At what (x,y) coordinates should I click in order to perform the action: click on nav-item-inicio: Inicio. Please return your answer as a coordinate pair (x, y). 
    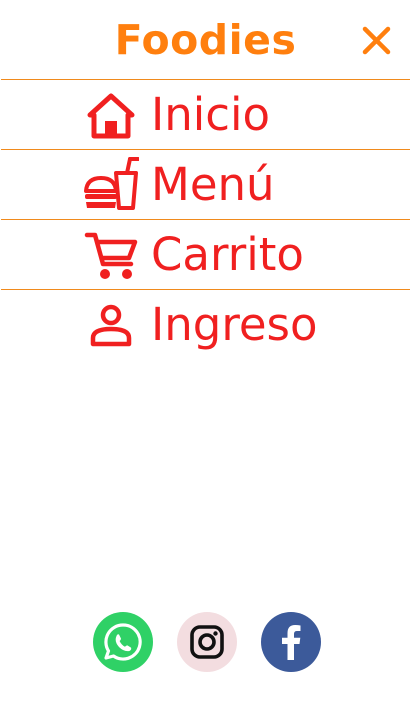
    Looking at the image, I should click on (205, 115).